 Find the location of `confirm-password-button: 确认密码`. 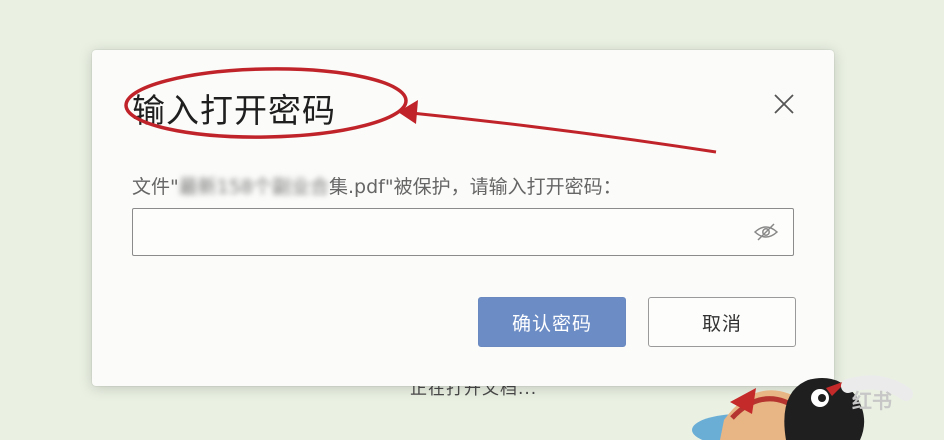

confirm-password-button: 确认密码 is located at coordinates (552, 322).